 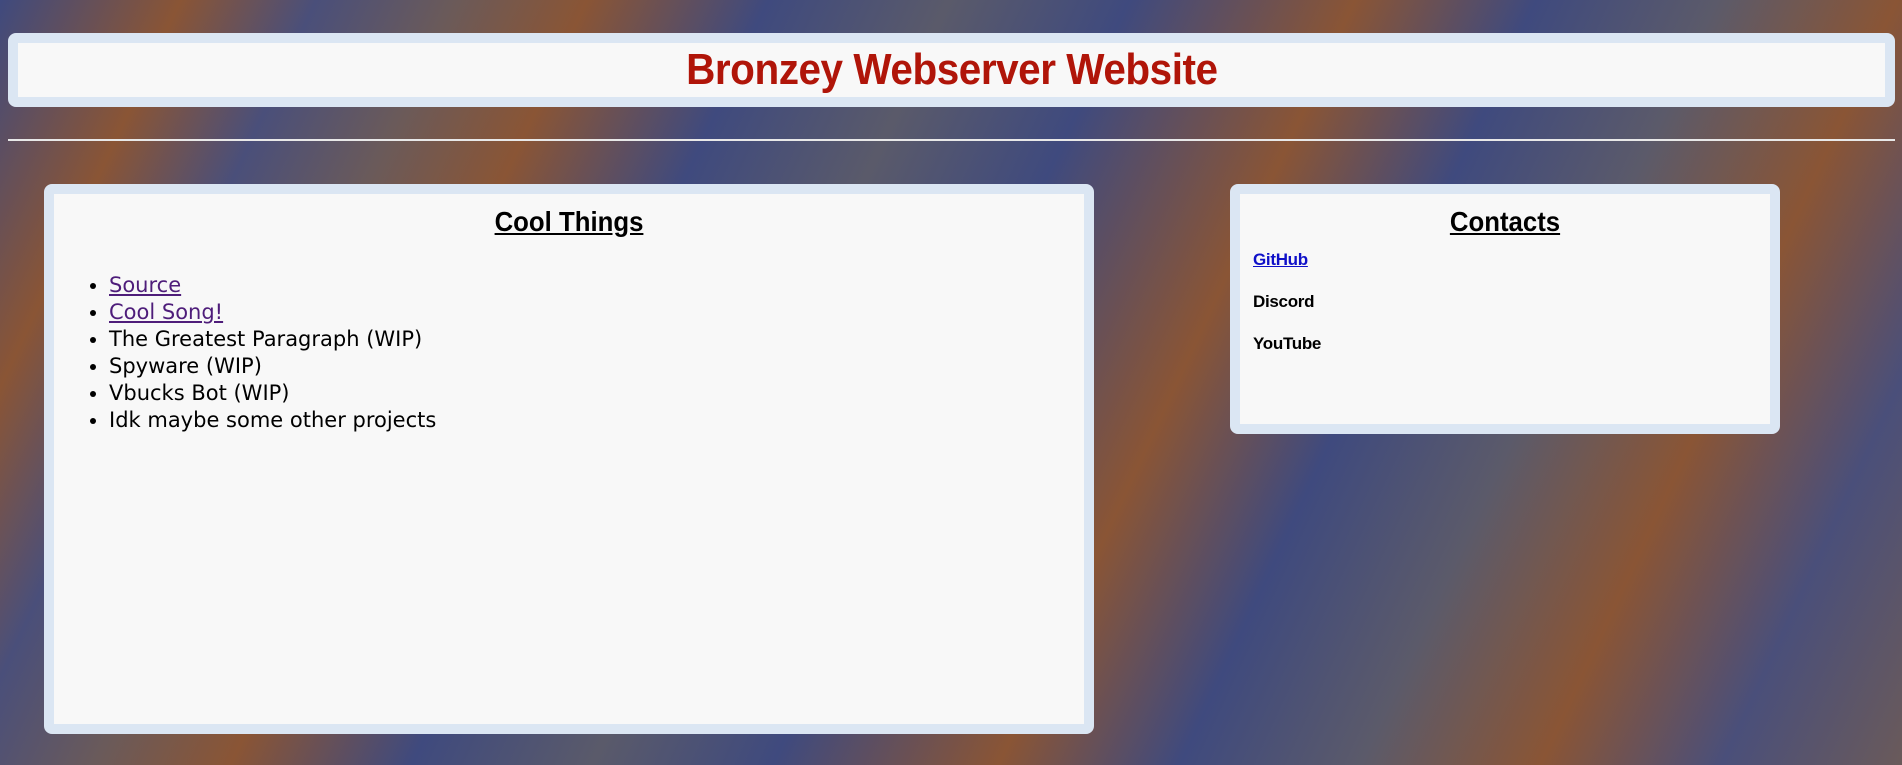 I want to click on github-link: GitHub, so click(x=1280, y=259).